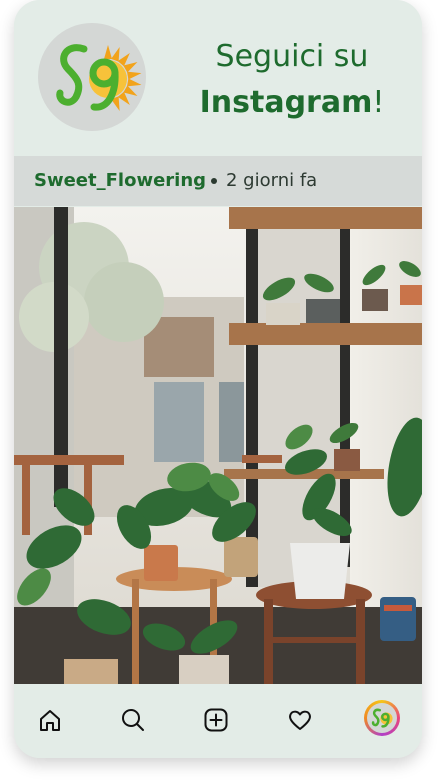  I want to click on heart-icon, so click(300, 720).